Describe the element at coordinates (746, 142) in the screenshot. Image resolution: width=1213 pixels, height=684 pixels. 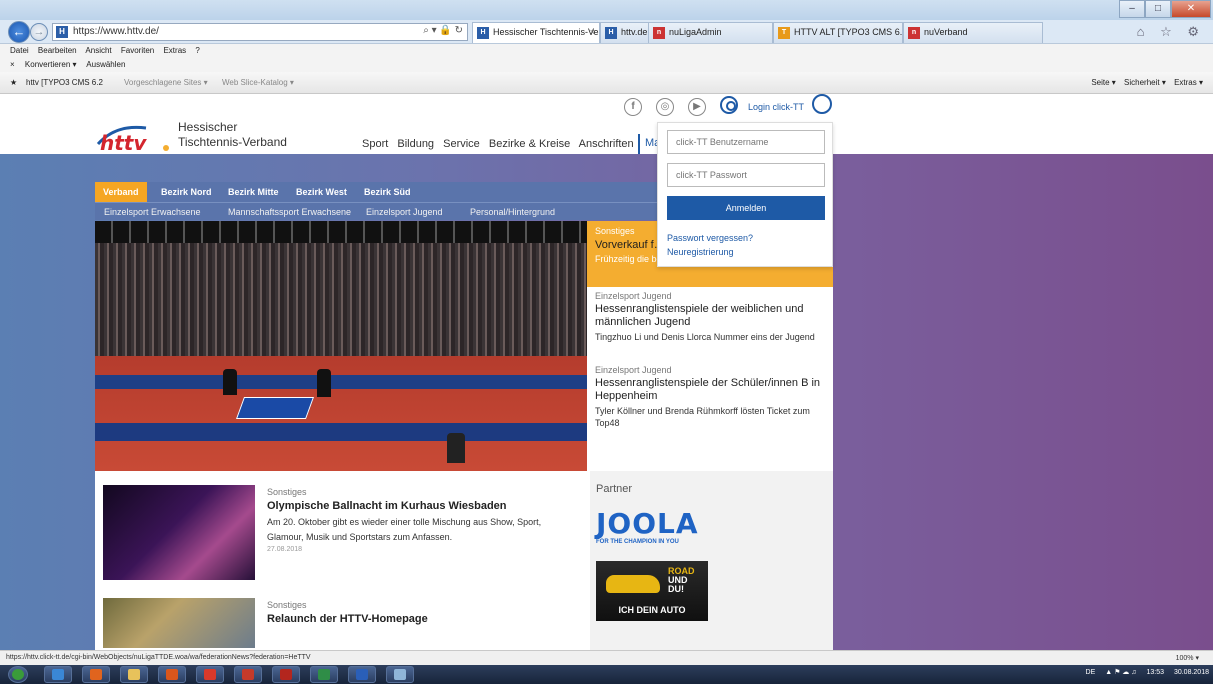
I see `username-field` at that location.